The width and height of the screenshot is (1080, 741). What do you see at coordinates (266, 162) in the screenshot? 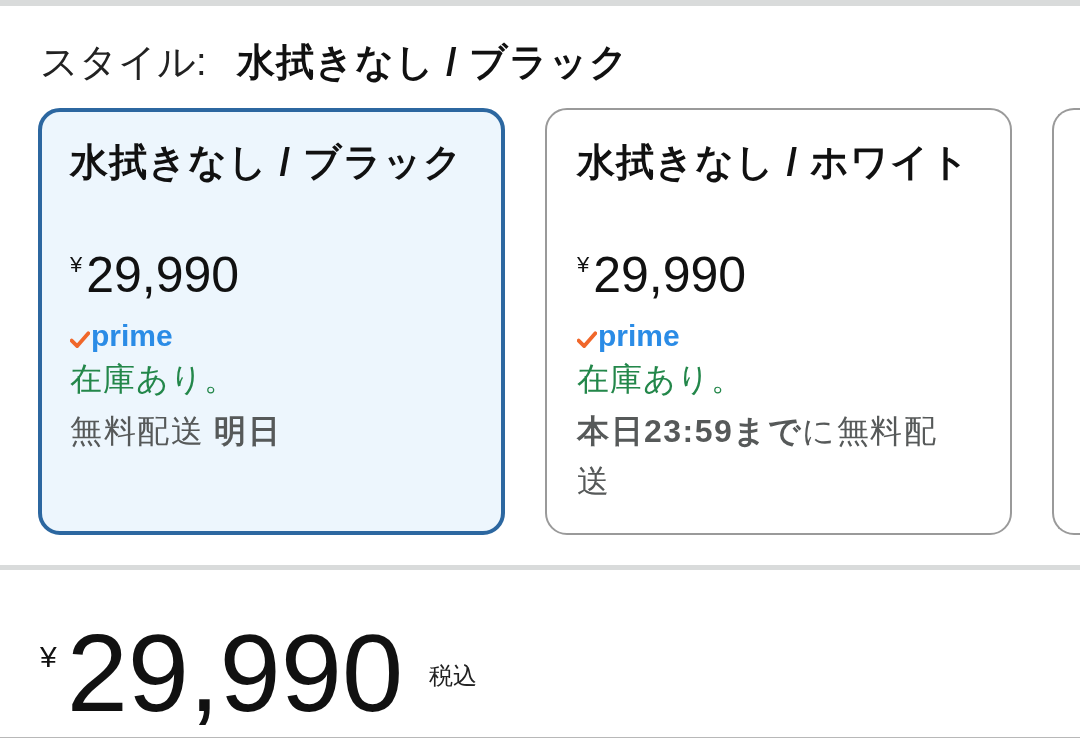
I see `option-title: 水拭きなし / ブラック` at bounding box center [266, 162].